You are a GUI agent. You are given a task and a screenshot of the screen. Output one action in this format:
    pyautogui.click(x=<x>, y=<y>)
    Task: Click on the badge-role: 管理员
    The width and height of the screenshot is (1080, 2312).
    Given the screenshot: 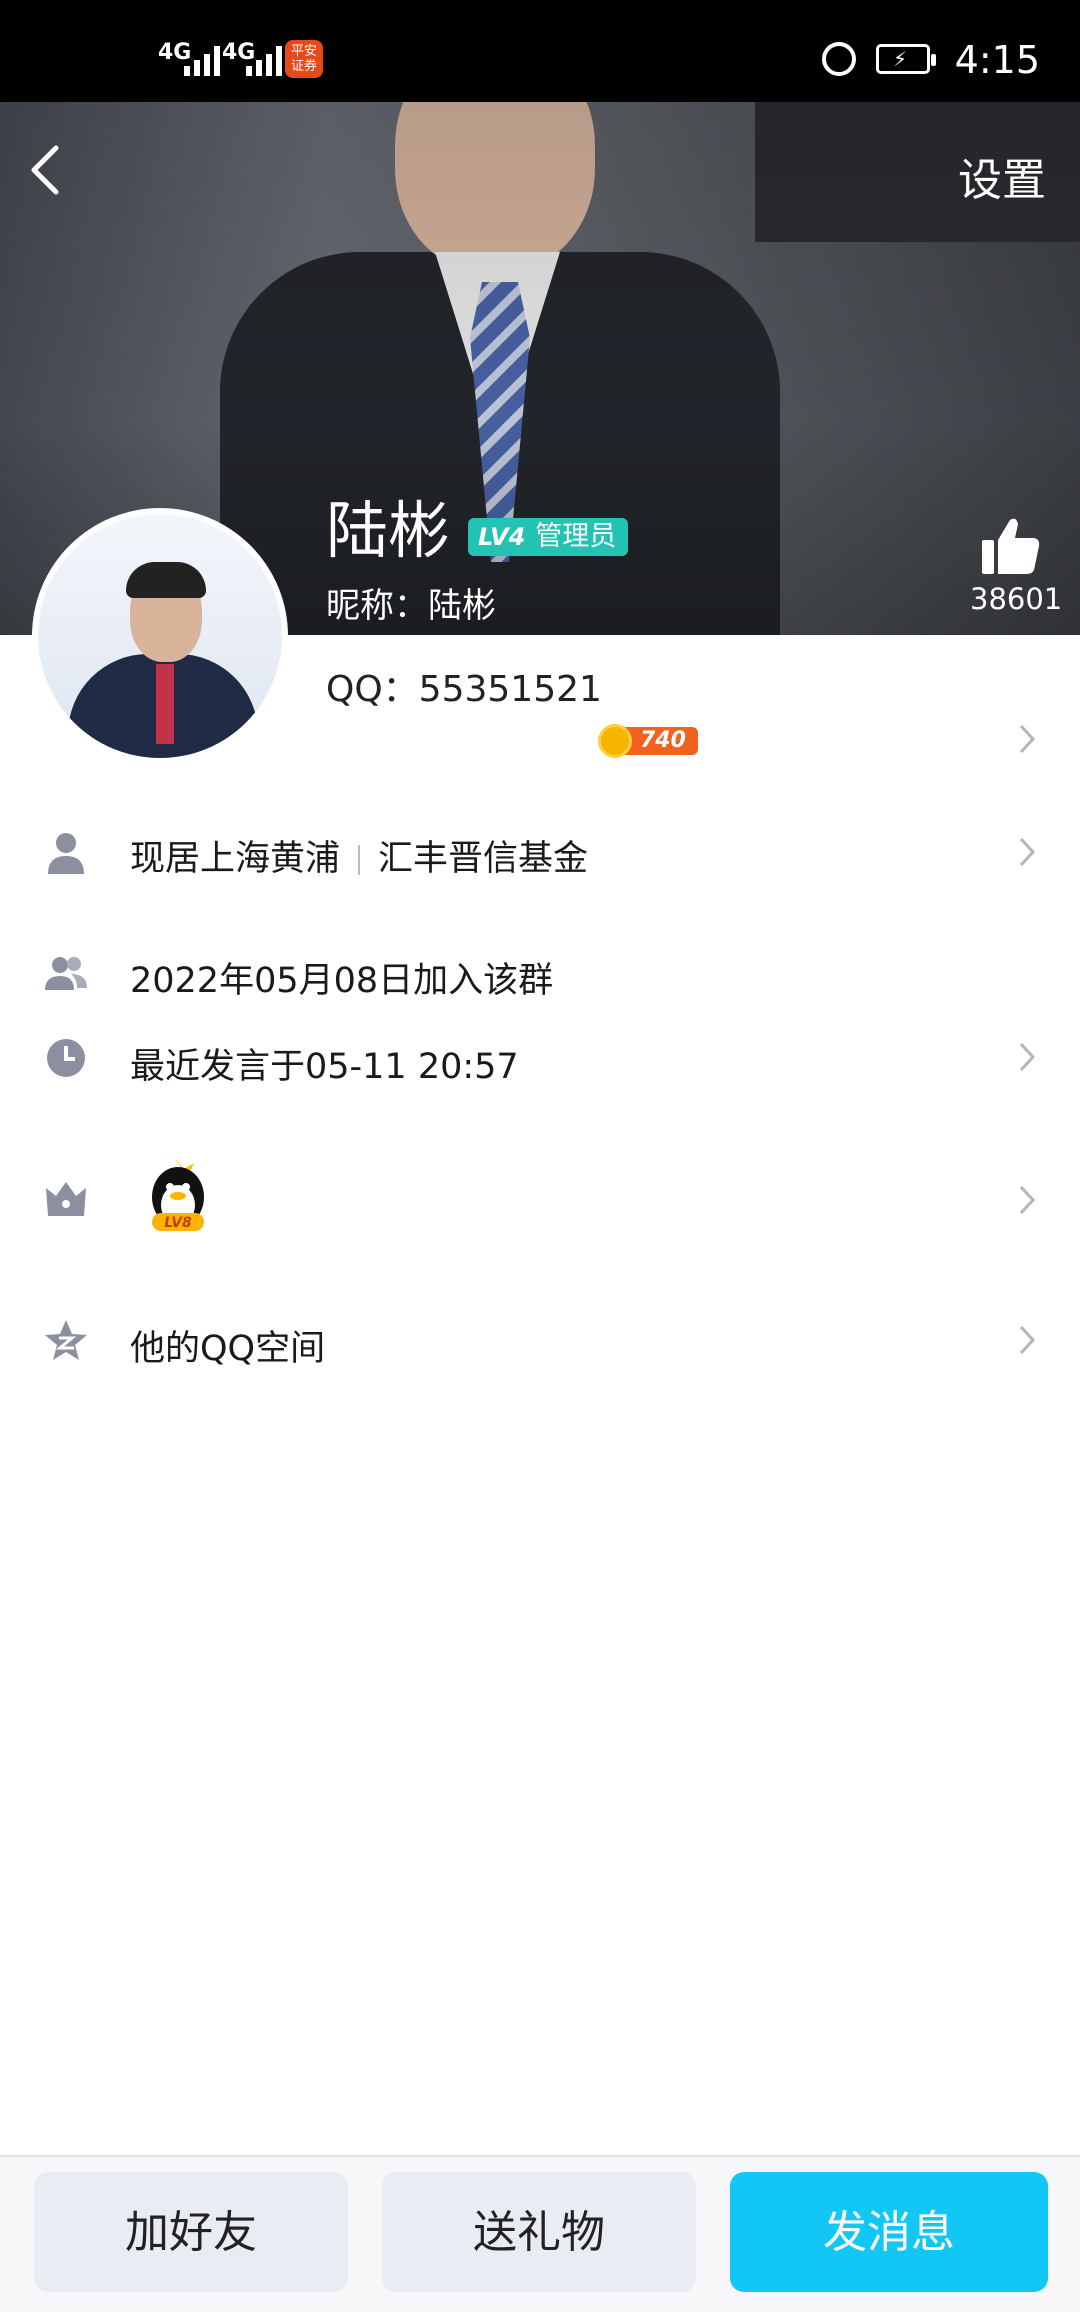 What is the action you would take?
    pyautogui.click(x=576, y=536)
    